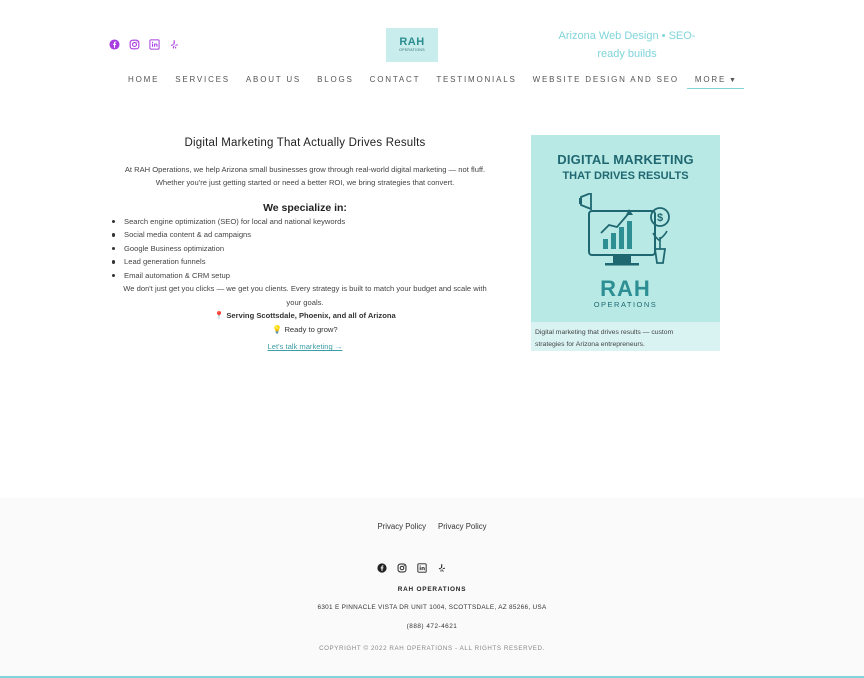 The width and height of the screenshot is (864, 678). What do you see at coordinates (625, 159) in the screenshot?
I see `graphic-headline-1: DIGITAL MARKETING` at bounding box center [625, 159].